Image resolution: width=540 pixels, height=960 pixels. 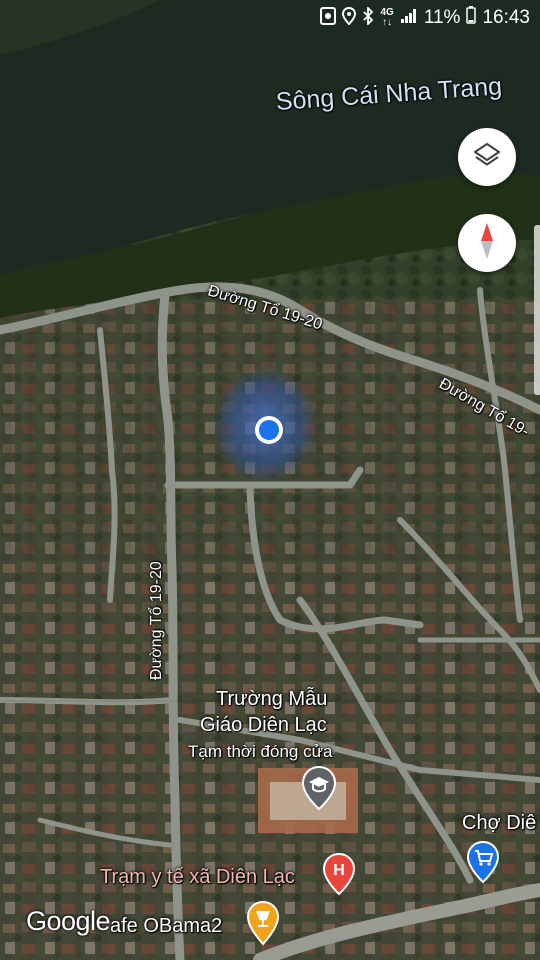 I want to click on battery-icon, so click(x=471, y=18).